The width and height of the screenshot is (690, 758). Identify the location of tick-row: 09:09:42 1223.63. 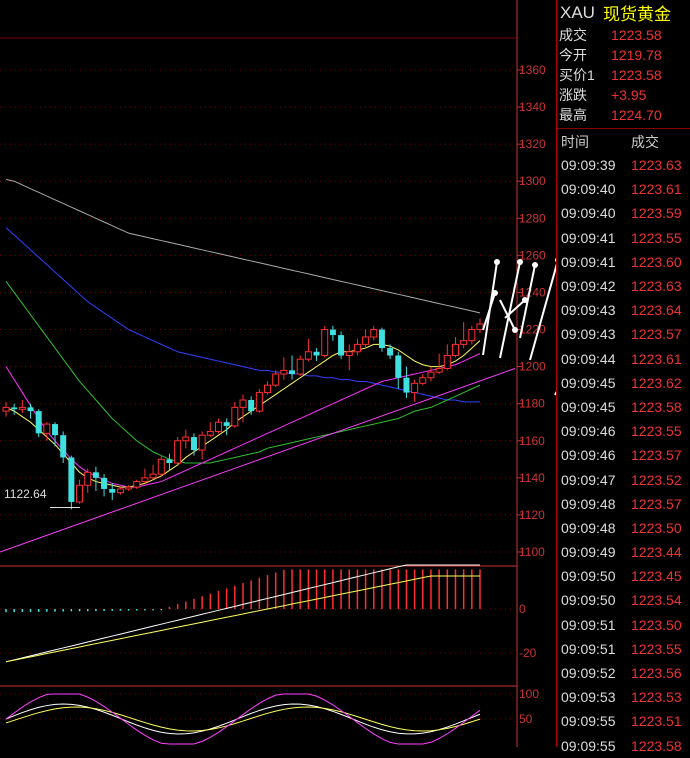
(623, 286).